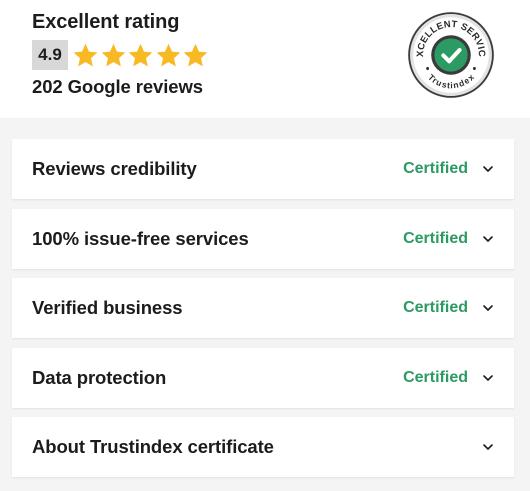 The image size is (530, 491). What do you see at coordinates (153, 446) in the screenshot?
I see `row-label: About Trustindex certificate` at bounding box center [153, 446].